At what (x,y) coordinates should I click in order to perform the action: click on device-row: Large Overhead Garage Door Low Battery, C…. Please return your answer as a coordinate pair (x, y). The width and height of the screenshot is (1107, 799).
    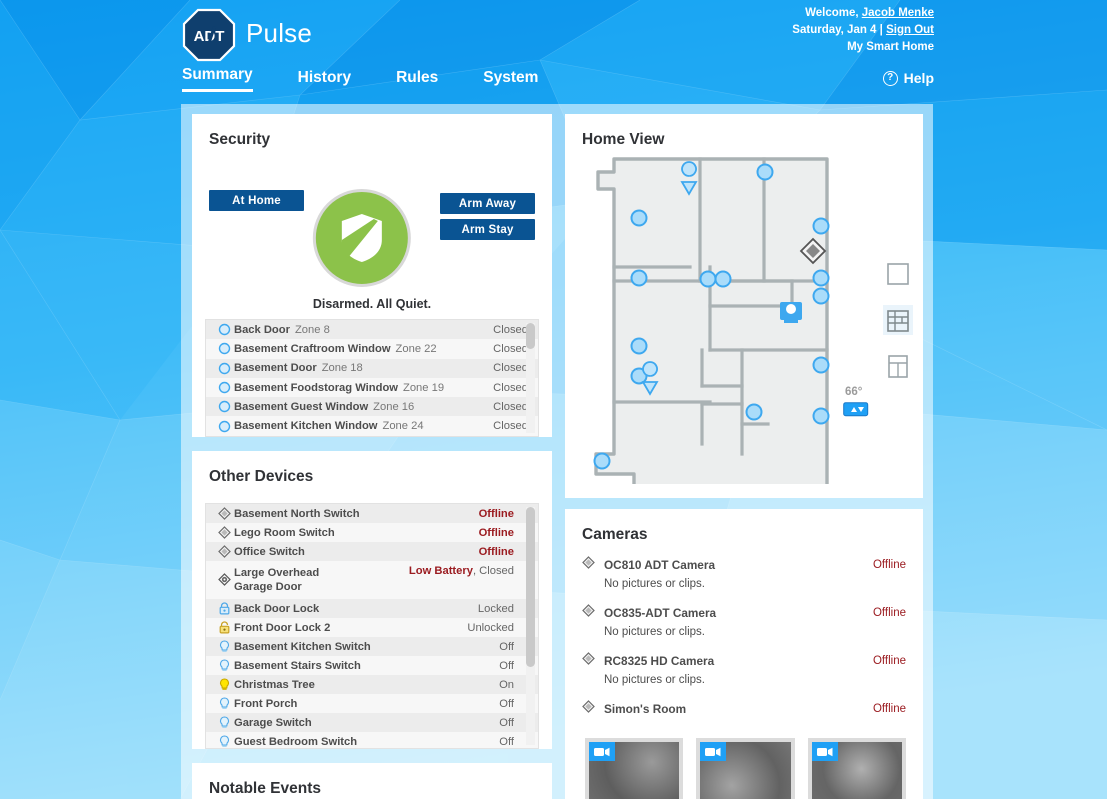
    Looking at the image, I should click on (372, 580).